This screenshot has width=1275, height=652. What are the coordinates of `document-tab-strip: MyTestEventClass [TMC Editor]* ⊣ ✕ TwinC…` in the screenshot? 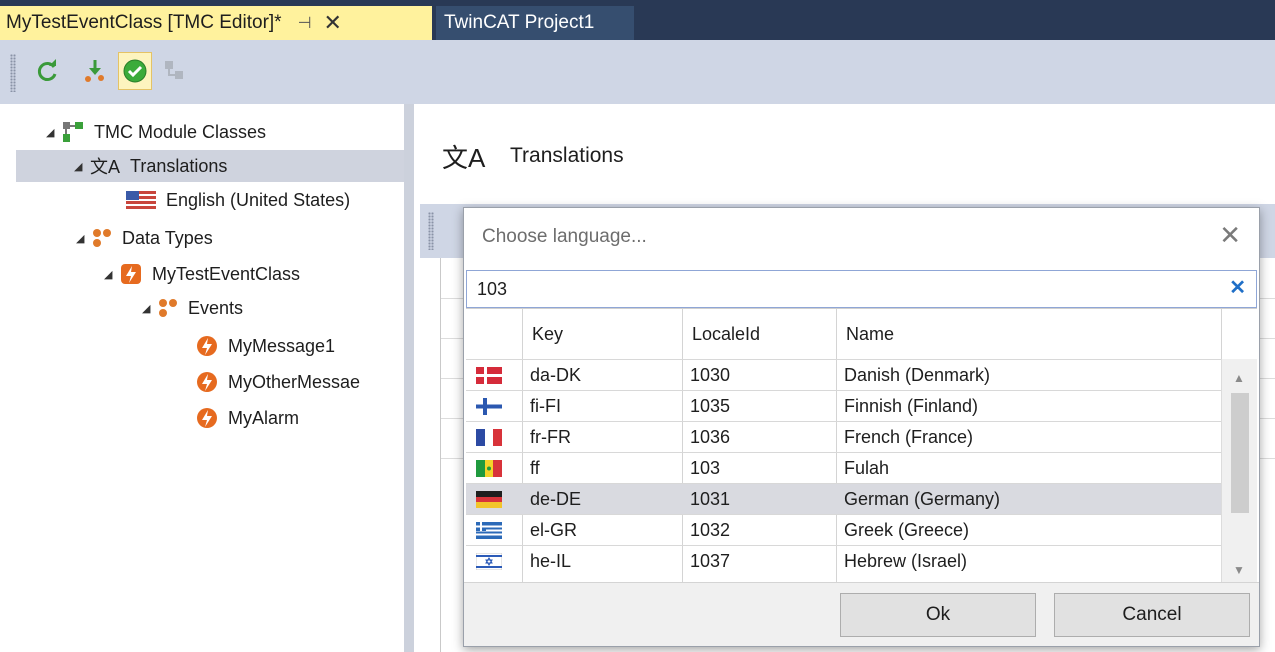 It's located at (637, 20).